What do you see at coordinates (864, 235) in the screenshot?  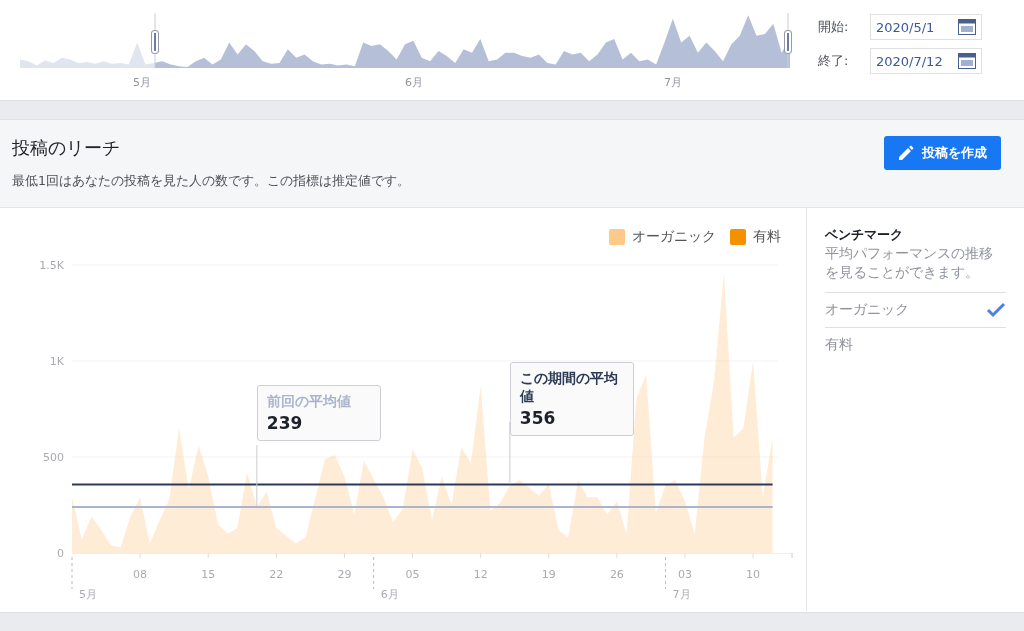 I see `benchmark-title: ベンチマーク` at bounding box center [864, 235].